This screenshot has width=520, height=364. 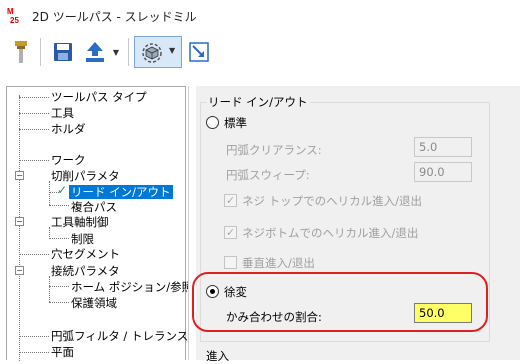 I want to click on title-bar: M 25 2D ツールパス - スレッドミル, so click(x=260, y=15).